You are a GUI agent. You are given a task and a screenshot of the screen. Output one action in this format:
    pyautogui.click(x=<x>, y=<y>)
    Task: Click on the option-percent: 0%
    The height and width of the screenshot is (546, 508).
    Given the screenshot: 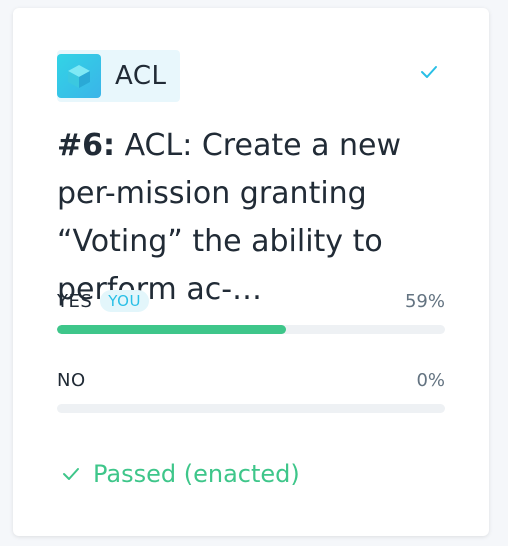 What is the action you would take?
    pyautogui.click(x=430, y=380)
    